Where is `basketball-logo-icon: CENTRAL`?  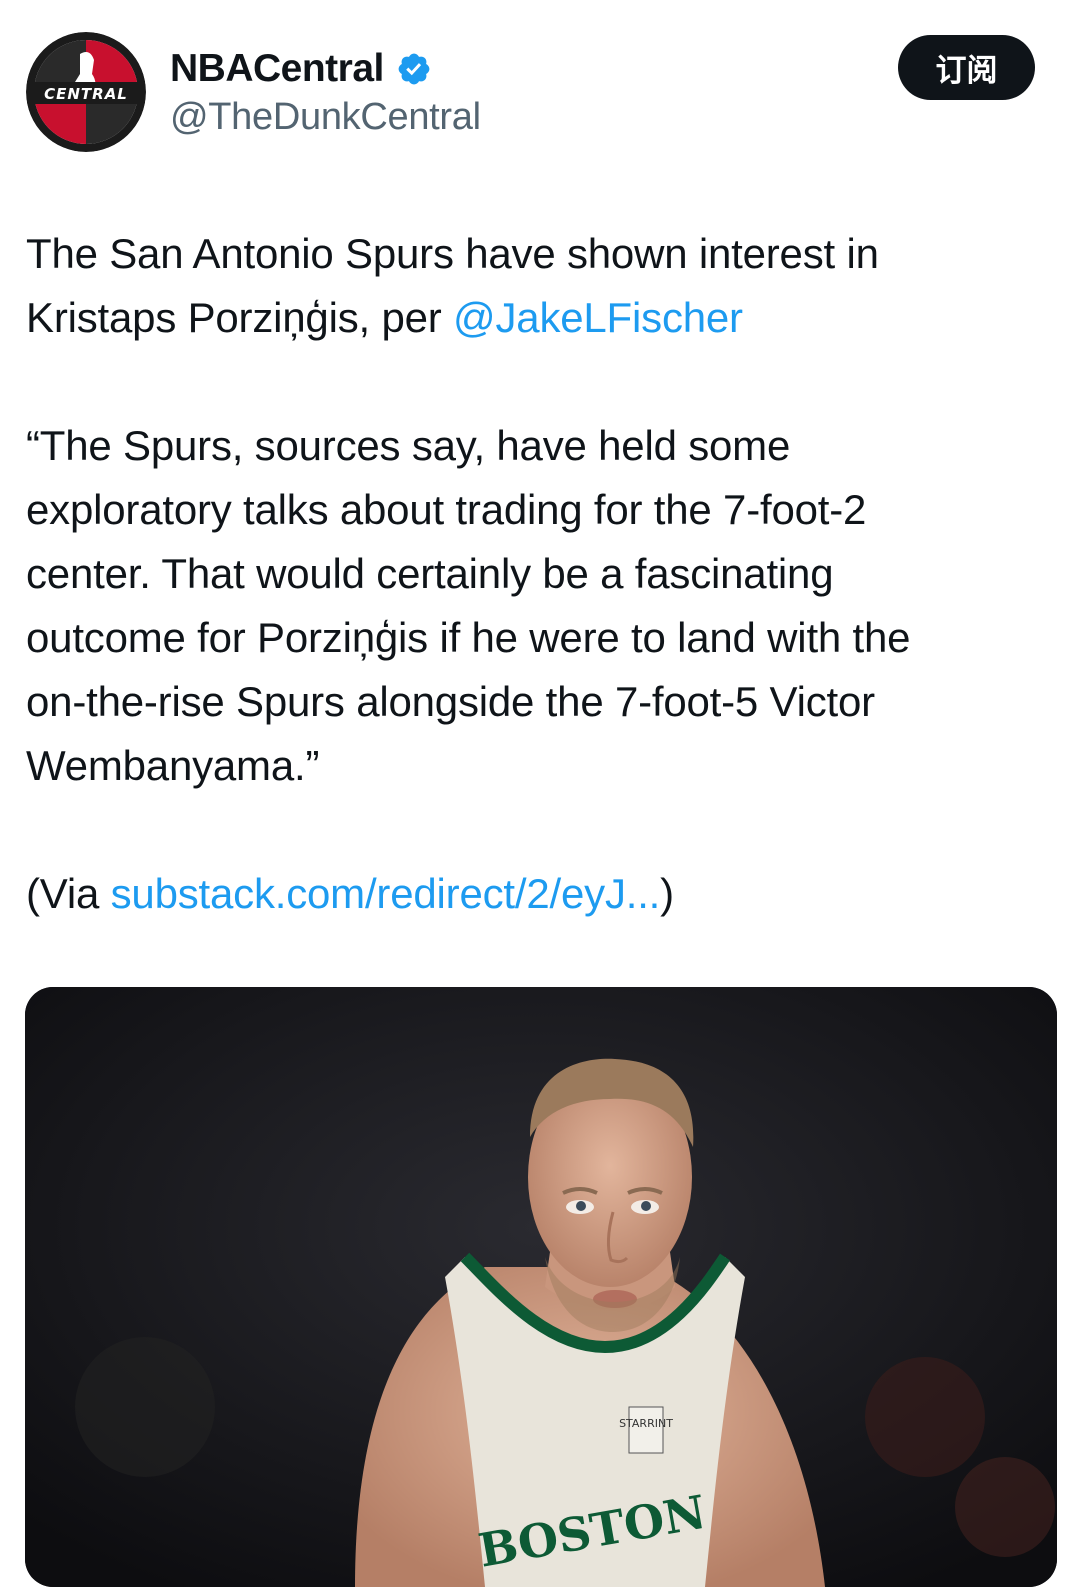
basketball-logo-icon: CENTRAL is located at coordinates (86, 92).